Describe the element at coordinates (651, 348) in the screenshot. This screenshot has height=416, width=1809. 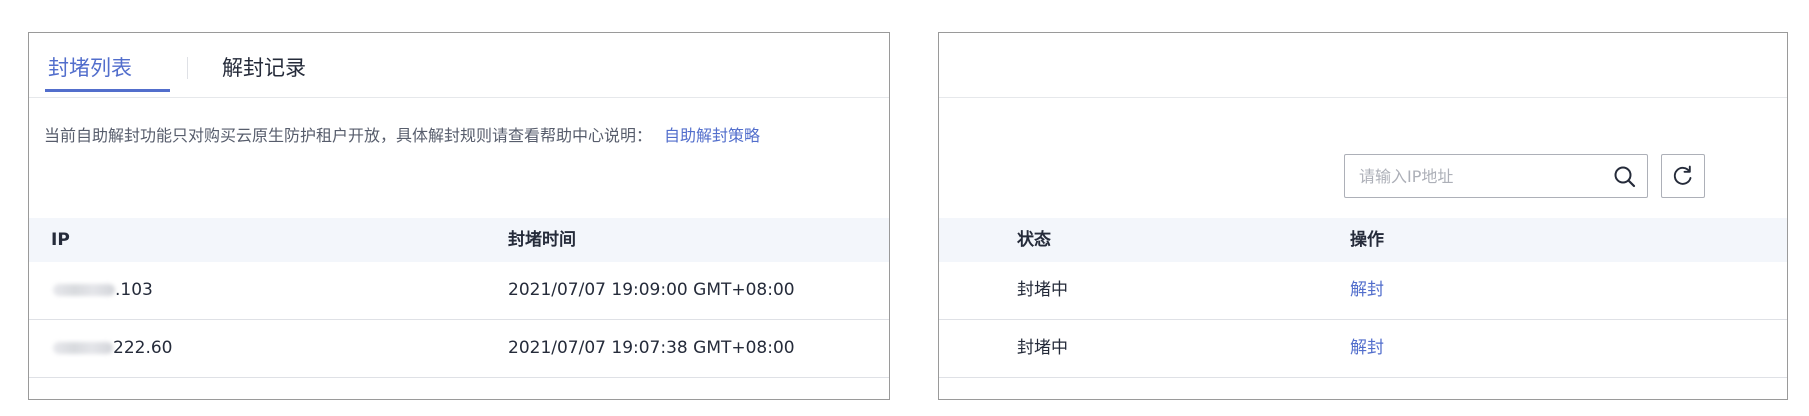
I see `block-time-cell: 2021/07/07 19:07:38 GMT+08:00` at that location.